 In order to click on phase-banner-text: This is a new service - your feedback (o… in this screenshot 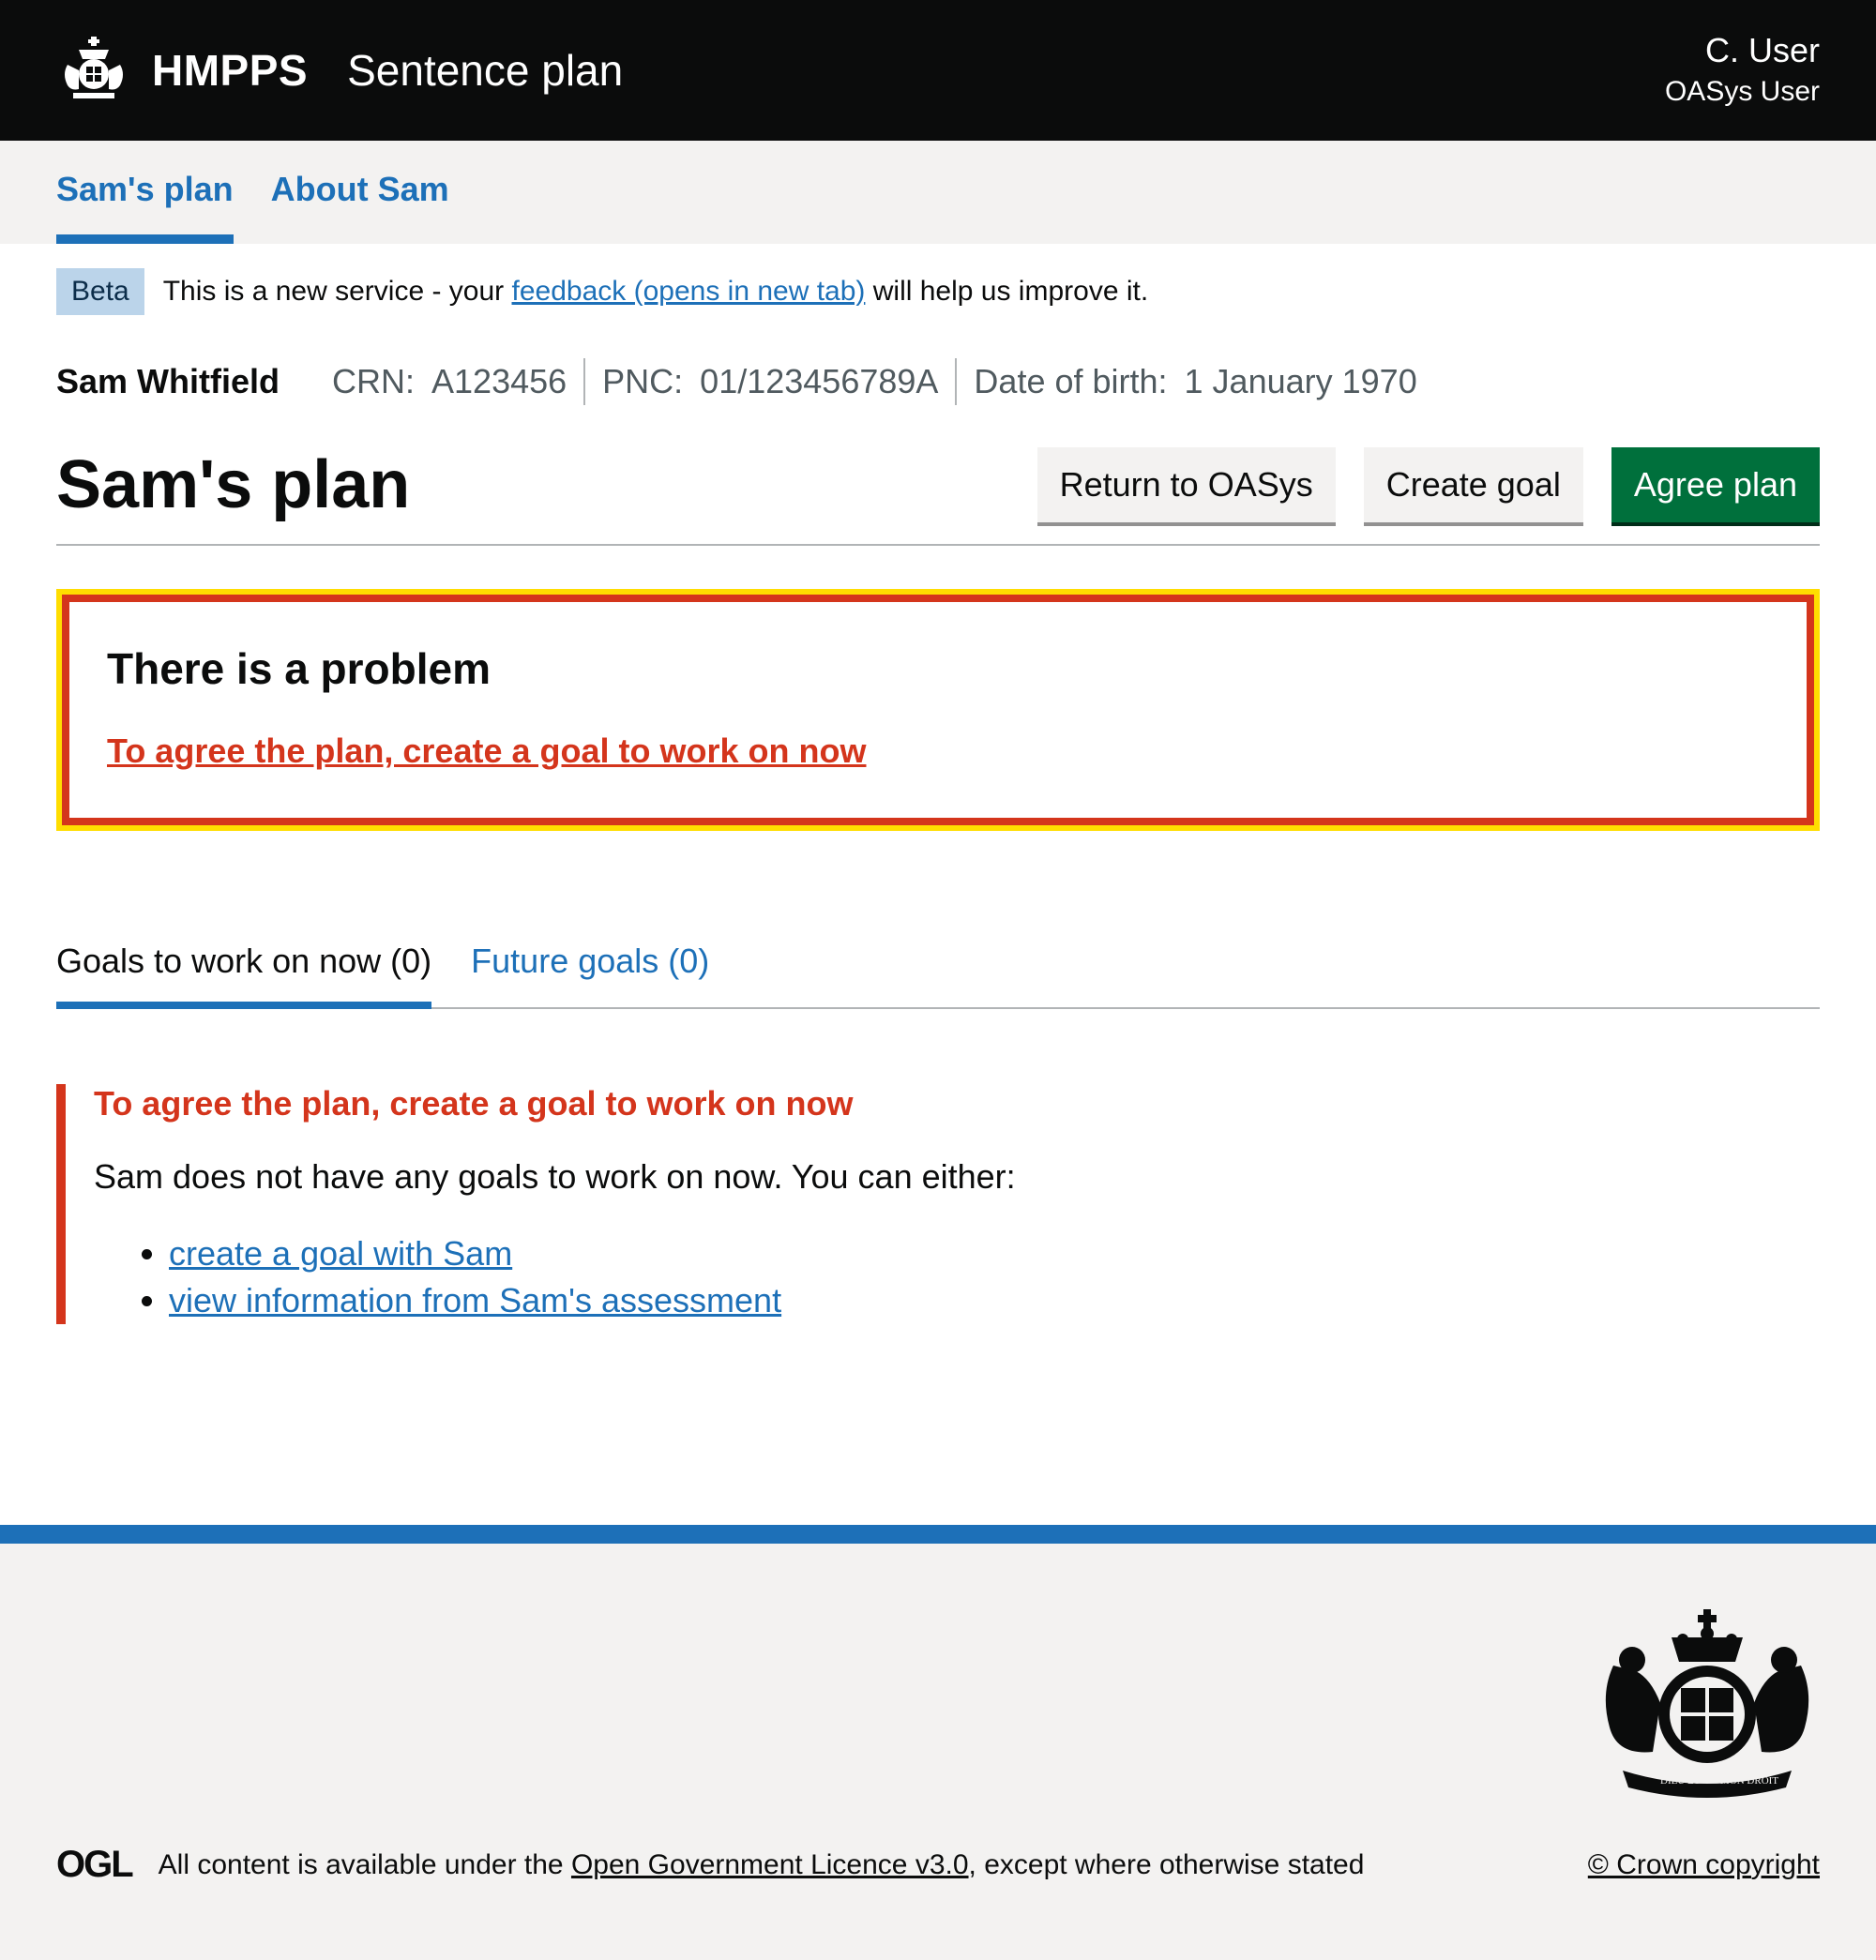, I will do `click(655, 292)`.